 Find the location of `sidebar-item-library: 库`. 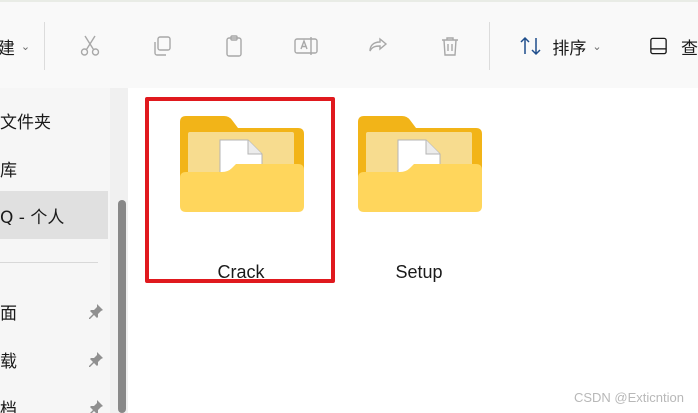

sidebar-item-library: 库 is located at coordinates (54, 168).